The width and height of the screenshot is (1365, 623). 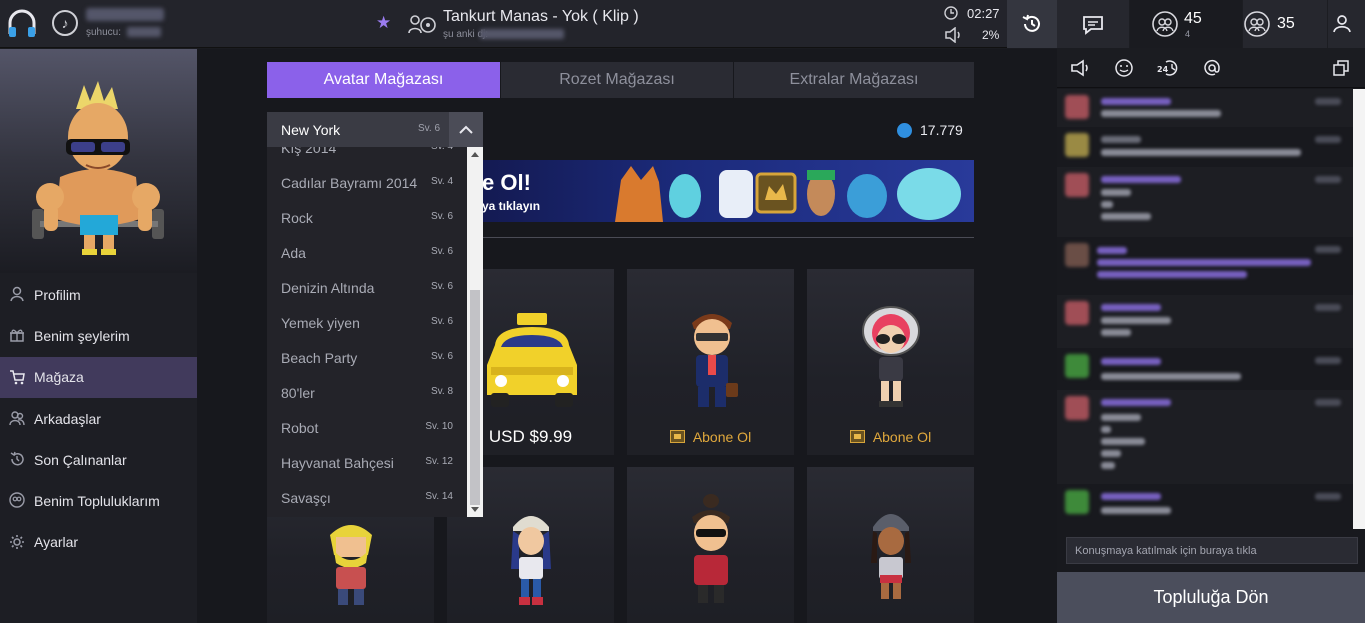 I want to click on sidebar-item-cart: Mağaza, so click(x=98, y=377).